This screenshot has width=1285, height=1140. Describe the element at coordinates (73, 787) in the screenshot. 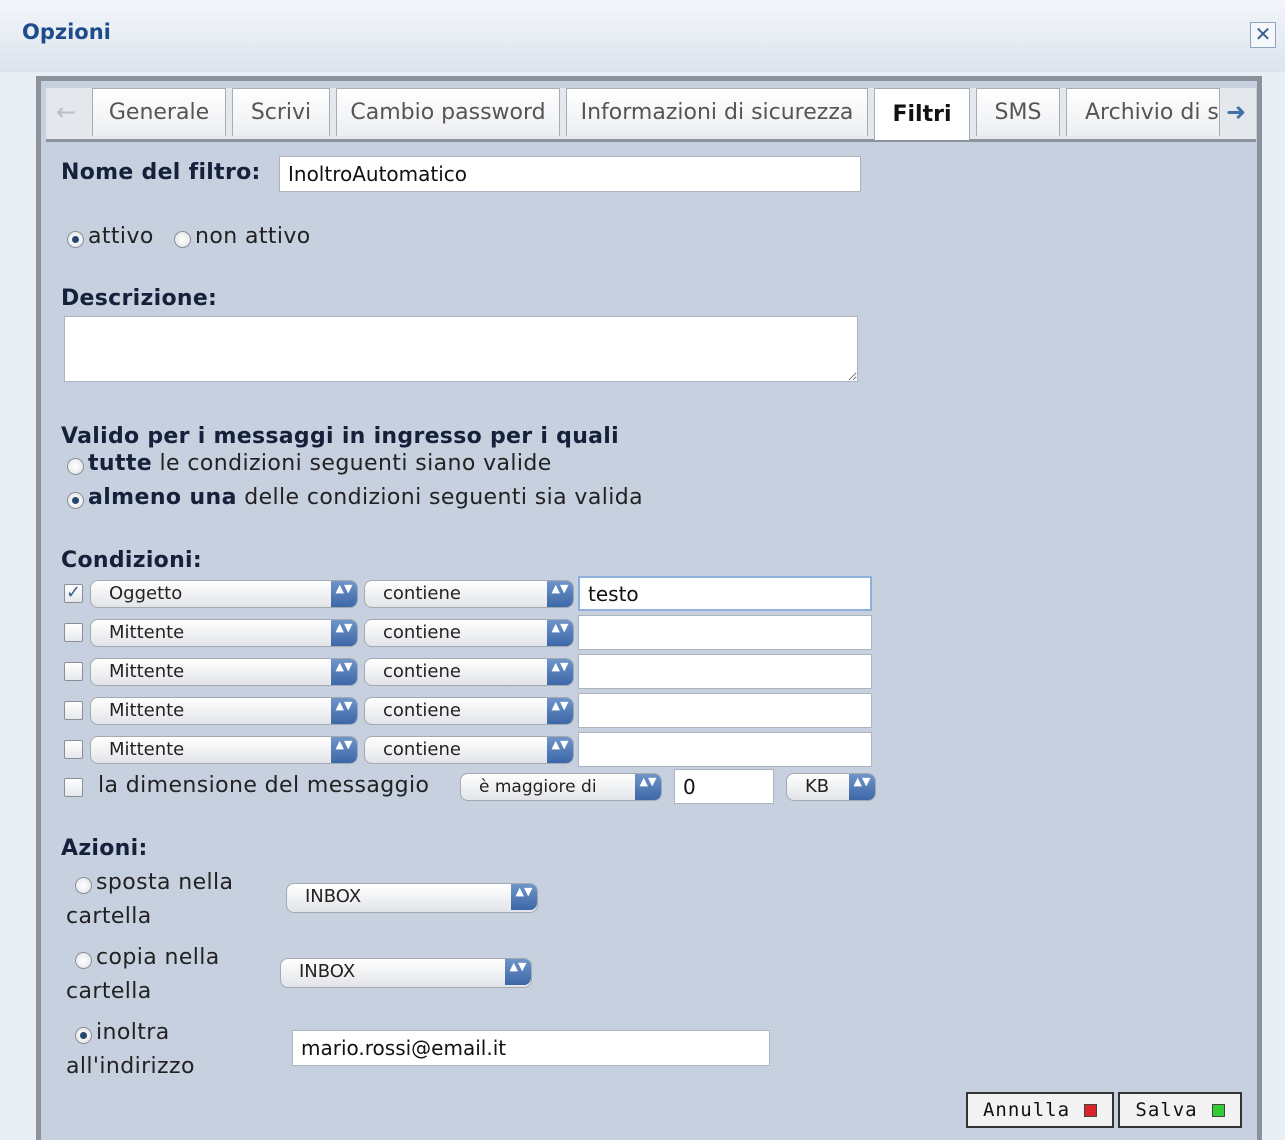

I see `size-condition-checkbox` at that location.